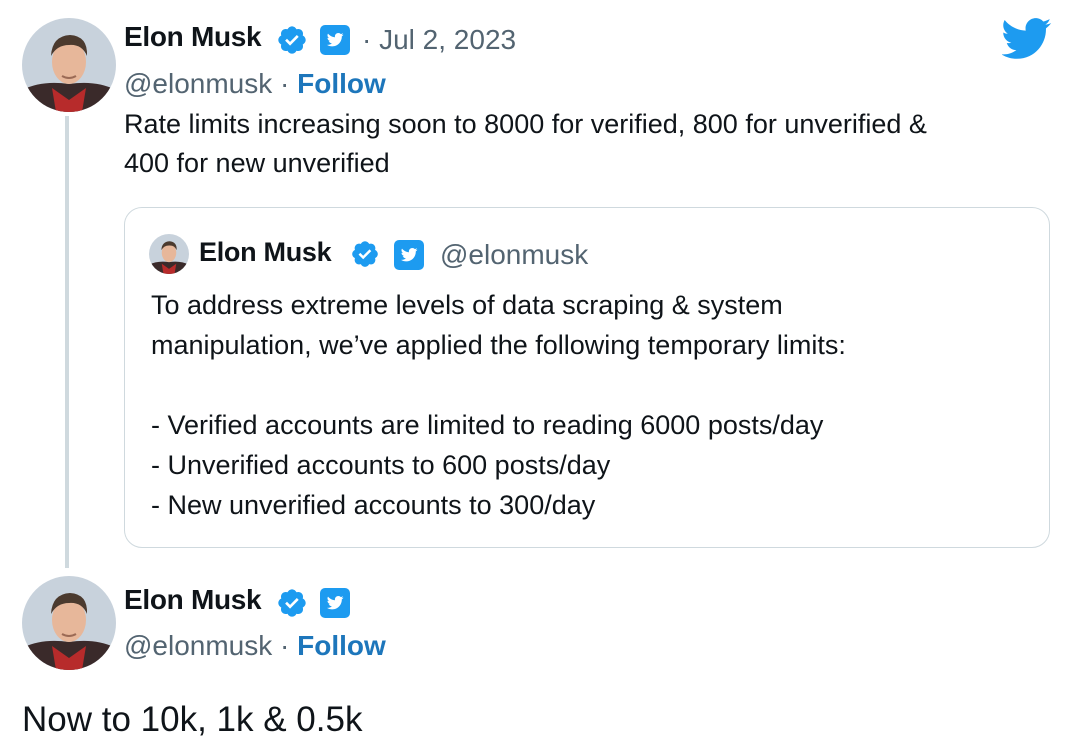  What do you see at coordinates (192, 719) in the screenshot?
I see `tweet-text: Now to 10k, 1k & 0.5k` at bounding box center [192, 719].